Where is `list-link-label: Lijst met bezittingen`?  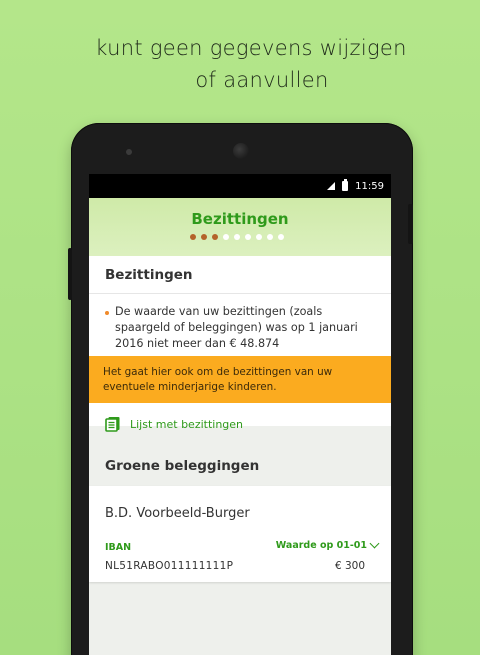
list-link-label: Lijst met bezittingen is located at coordinates (187, 424).